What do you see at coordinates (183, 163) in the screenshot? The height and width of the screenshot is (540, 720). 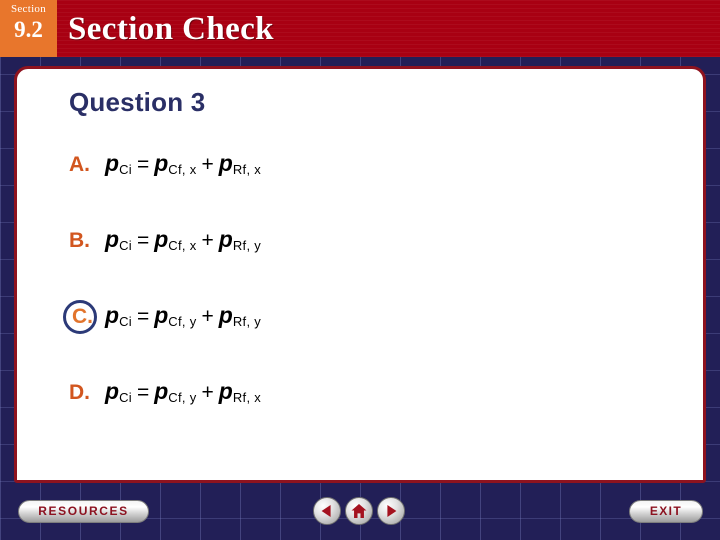 I see `option-formula: pCi = pCf, x + pRf, x` at bounding box center [183, 163].